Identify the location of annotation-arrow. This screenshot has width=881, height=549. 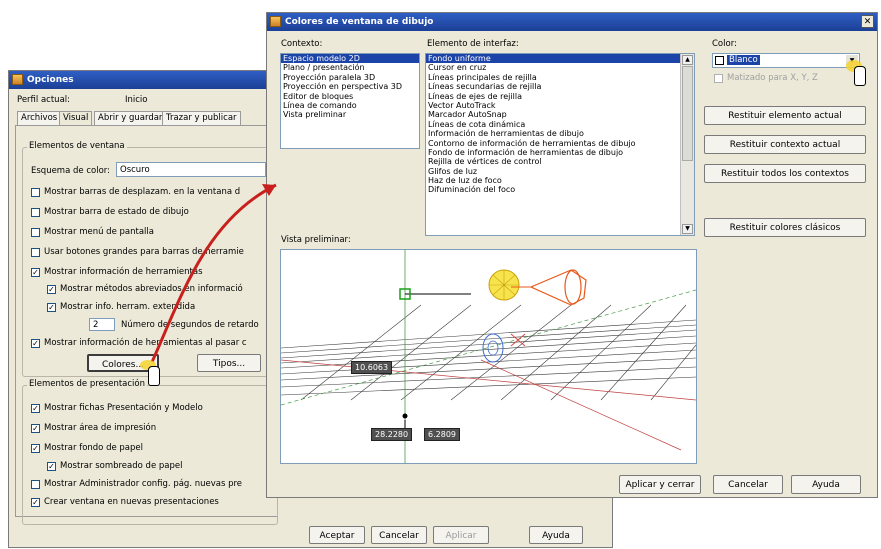
(213, 273).